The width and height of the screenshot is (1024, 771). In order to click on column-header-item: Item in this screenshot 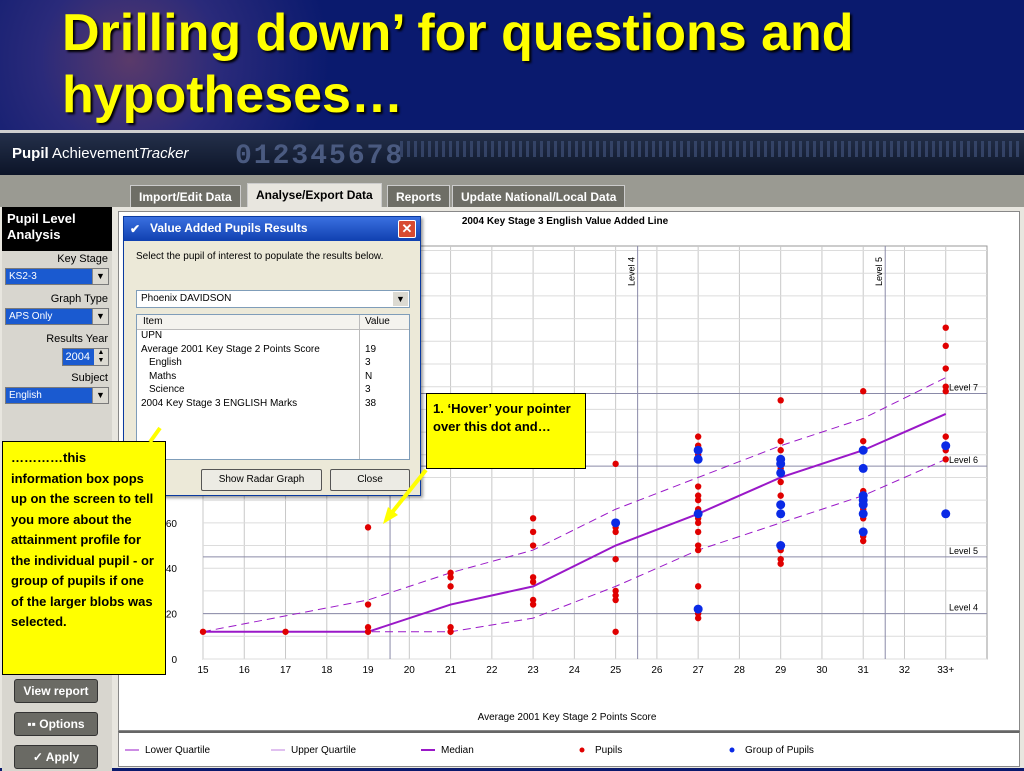, I will do `click(152, 321)`.